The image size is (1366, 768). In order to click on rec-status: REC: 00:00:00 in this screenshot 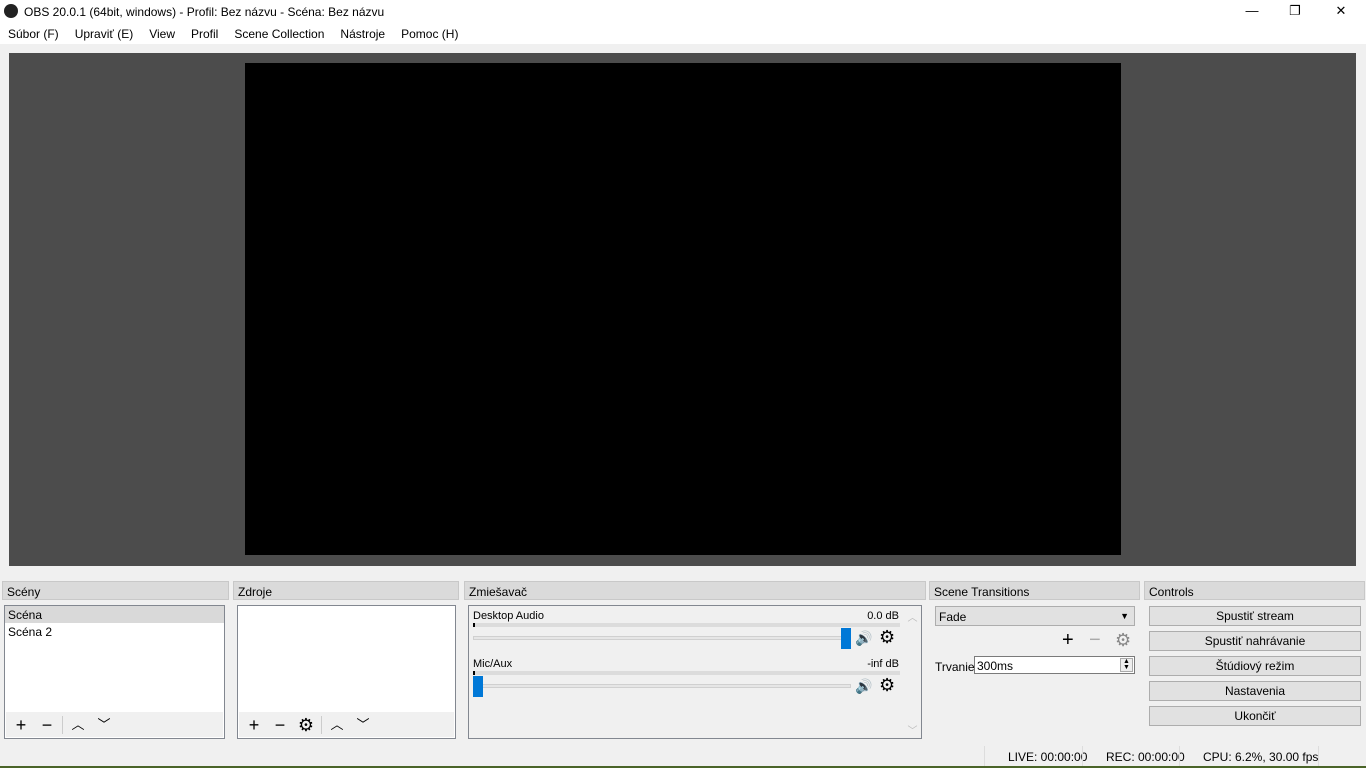, I will do `click(1145, 757)`.